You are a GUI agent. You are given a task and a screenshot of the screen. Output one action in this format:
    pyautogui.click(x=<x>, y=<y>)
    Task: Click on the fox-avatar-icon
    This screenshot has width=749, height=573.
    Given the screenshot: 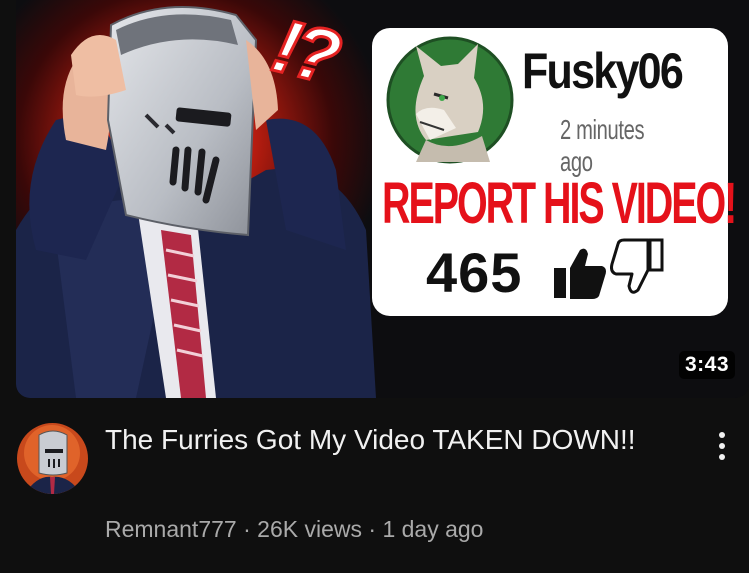 What is the action you would take?
    pyautogui.click(x=450, y=100)
    